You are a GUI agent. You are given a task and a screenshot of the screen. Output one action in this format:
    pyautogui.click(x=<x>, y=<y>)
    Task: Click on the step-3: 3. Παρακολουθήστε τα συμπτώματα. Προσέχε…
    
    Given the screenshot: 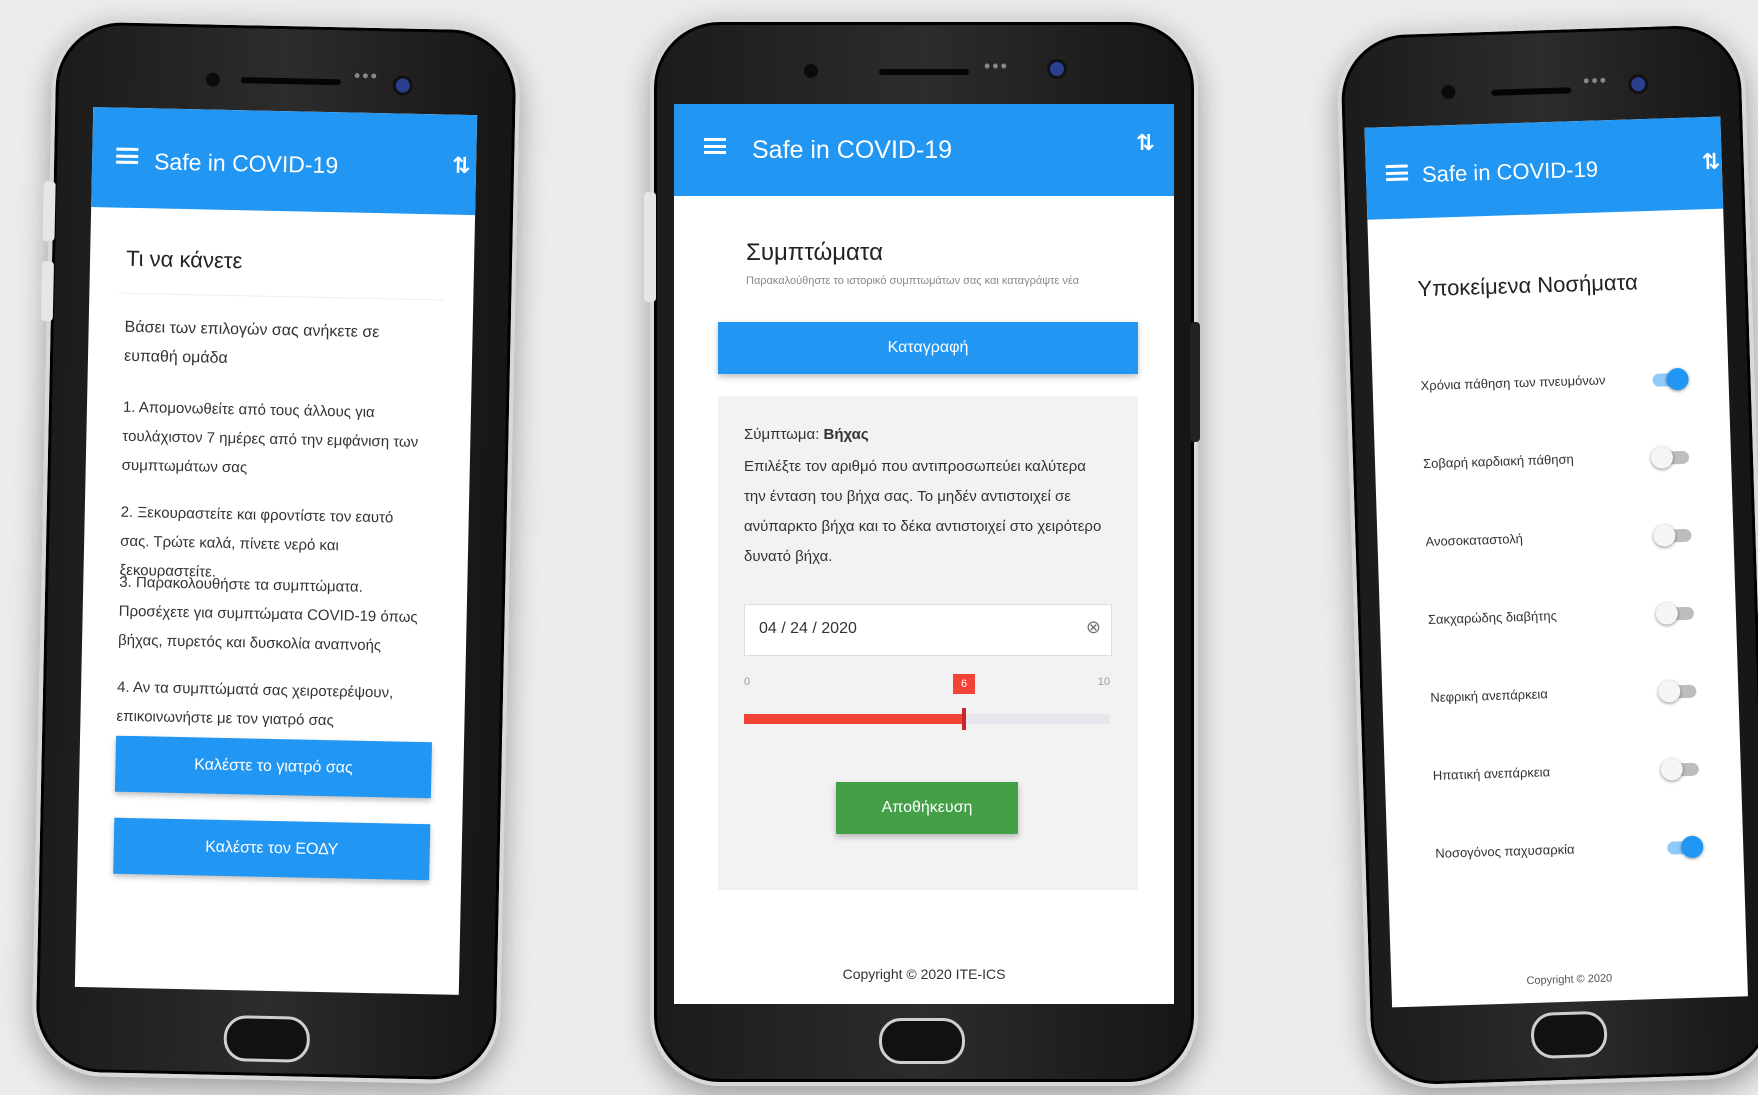 What is the action you would take?
    pyautogui.click(x=267, y=614)
    